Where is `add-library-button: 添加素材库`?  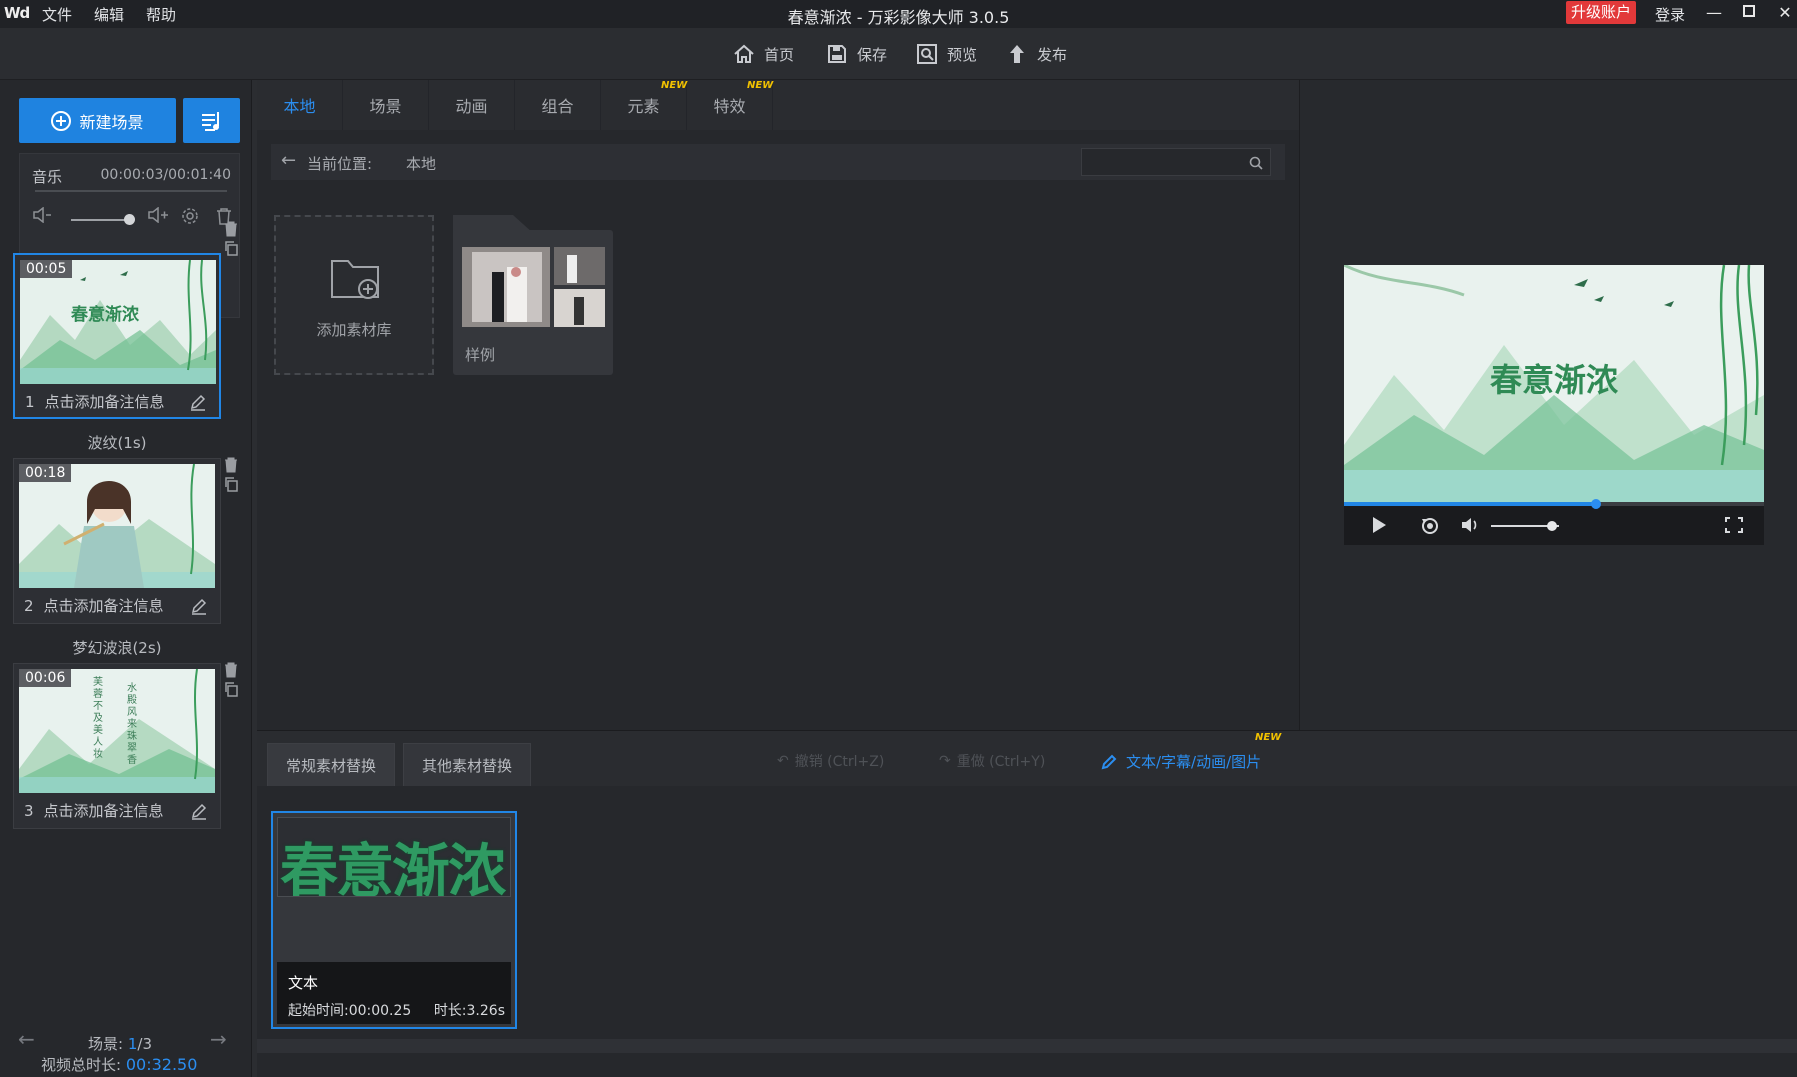
add-library-button: 添加素材库 is located at coordinates (354, 295).